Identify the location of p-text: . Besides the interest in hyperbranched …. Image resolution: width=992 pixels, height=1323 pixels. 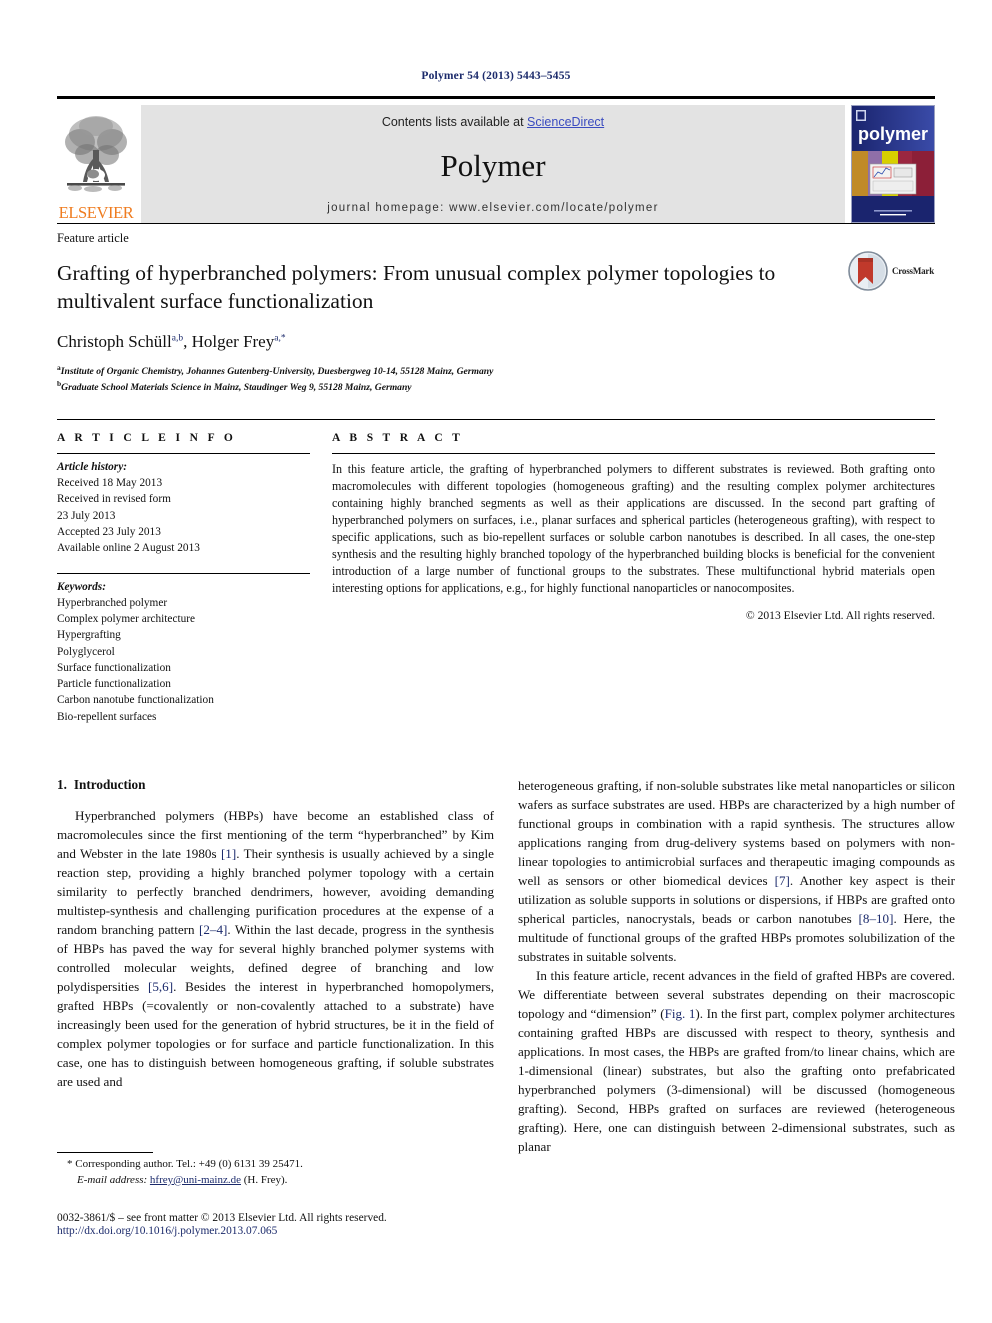
(276, 1033).